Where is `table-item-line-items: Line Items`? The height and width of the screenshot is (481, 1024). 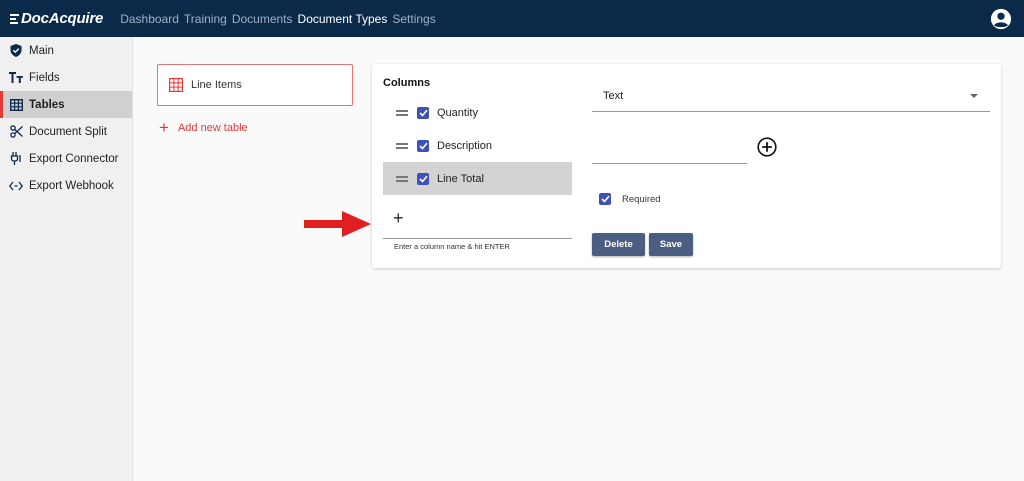
table-item-line-items: Line Items is located at coordinates (255, 85).